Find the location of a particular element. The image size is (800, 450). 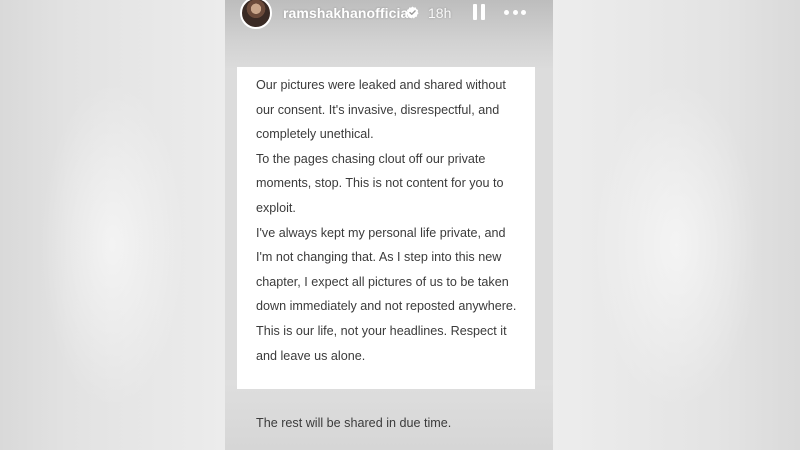

story-timestamp: 18h is located at coordinates (440, 13).